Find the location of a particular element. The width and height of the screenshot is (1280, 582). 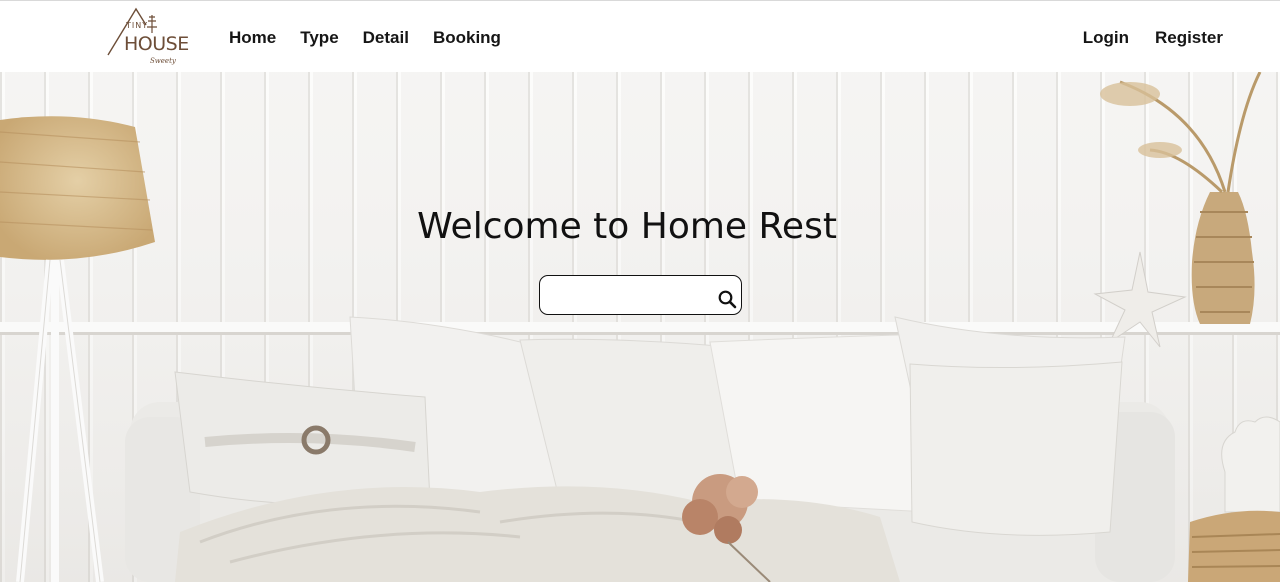

logo-text-tagline: Sweety is located at coordinates (163, 61).